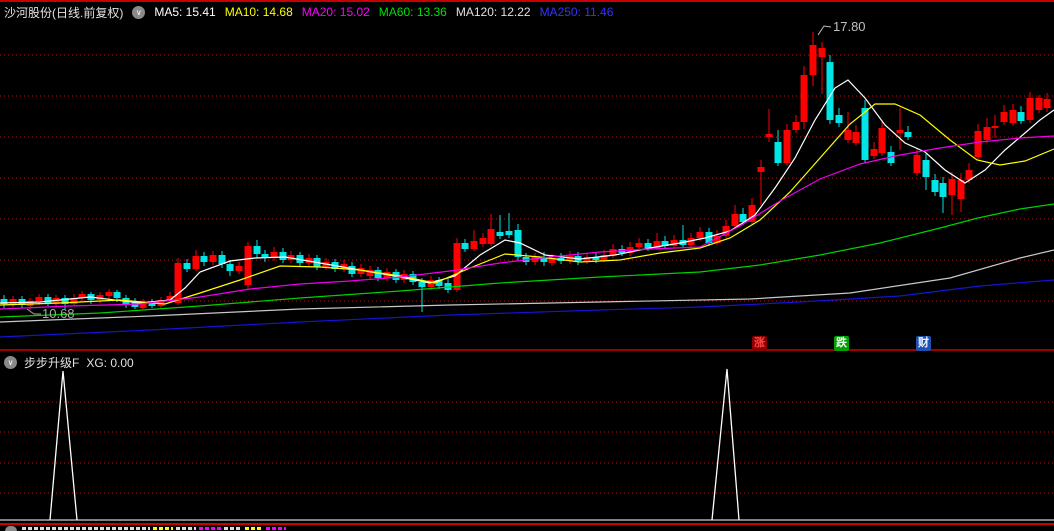 This screenshot has height=531, width=1054. I want to click on signal-xg-value: XG: 0.00, so click(110, 362).